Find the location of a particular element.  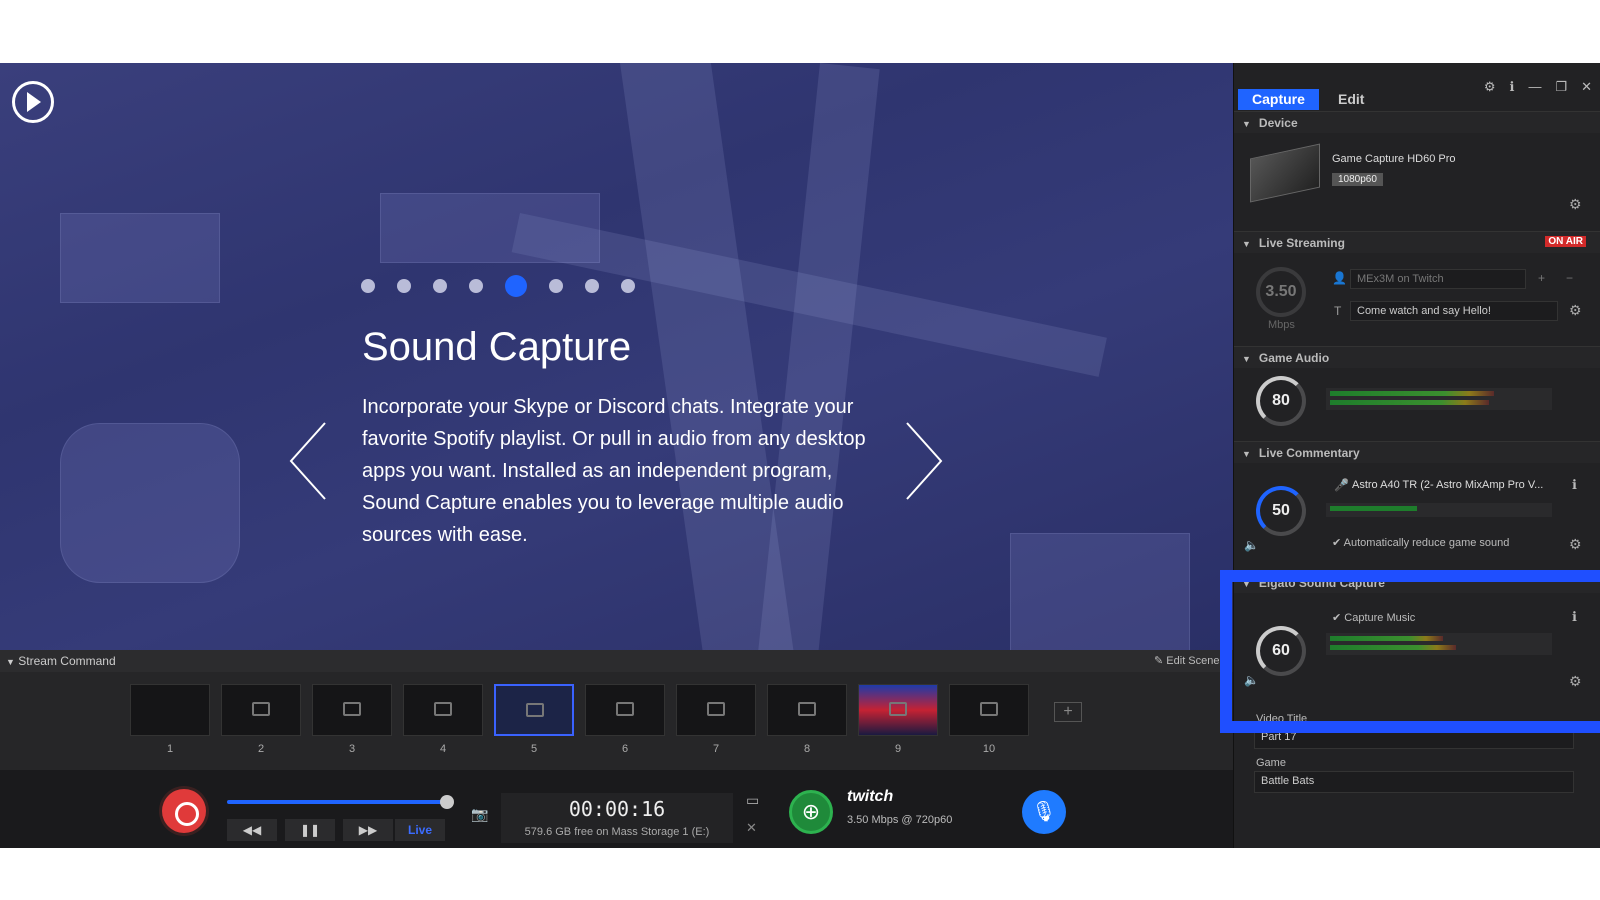

scene-item: 9 is located at coordinates (898, 723).